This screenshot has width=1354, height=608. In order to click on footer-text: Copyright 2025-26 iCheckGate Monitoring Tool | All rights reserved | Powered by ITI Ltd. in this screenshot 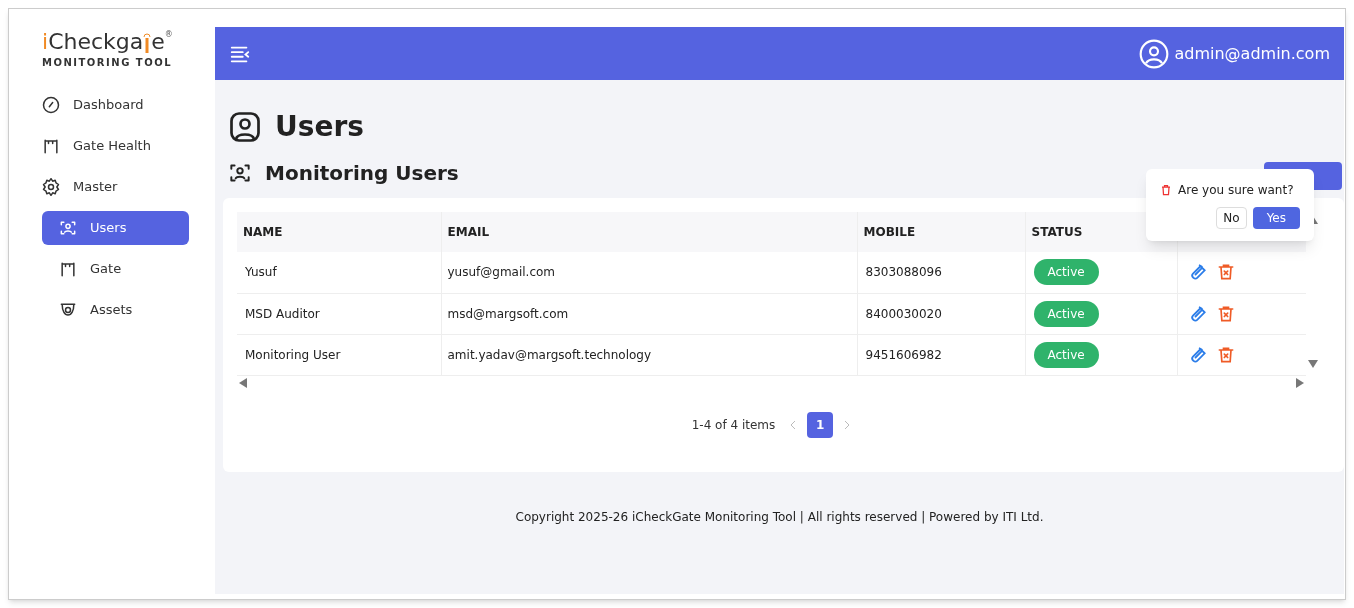, I will do `click(779, 517)`.